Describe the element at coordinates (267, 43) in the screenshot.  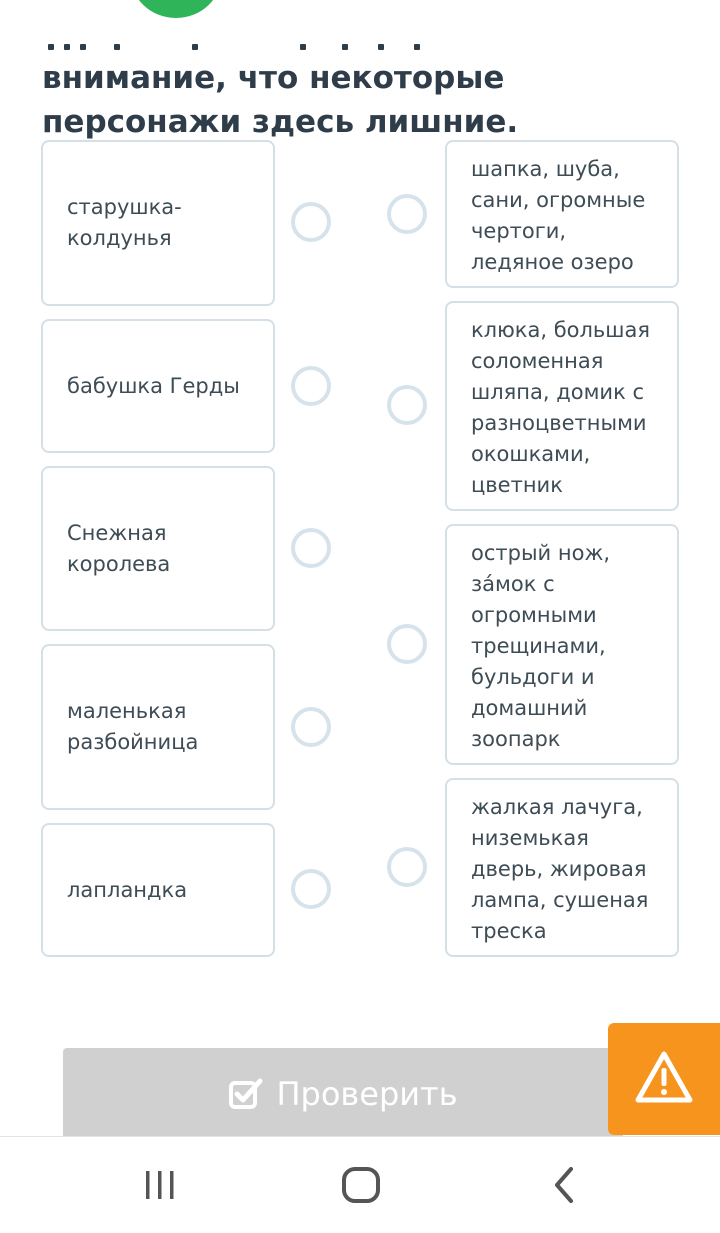
I see `clipped-question-line` at that location.